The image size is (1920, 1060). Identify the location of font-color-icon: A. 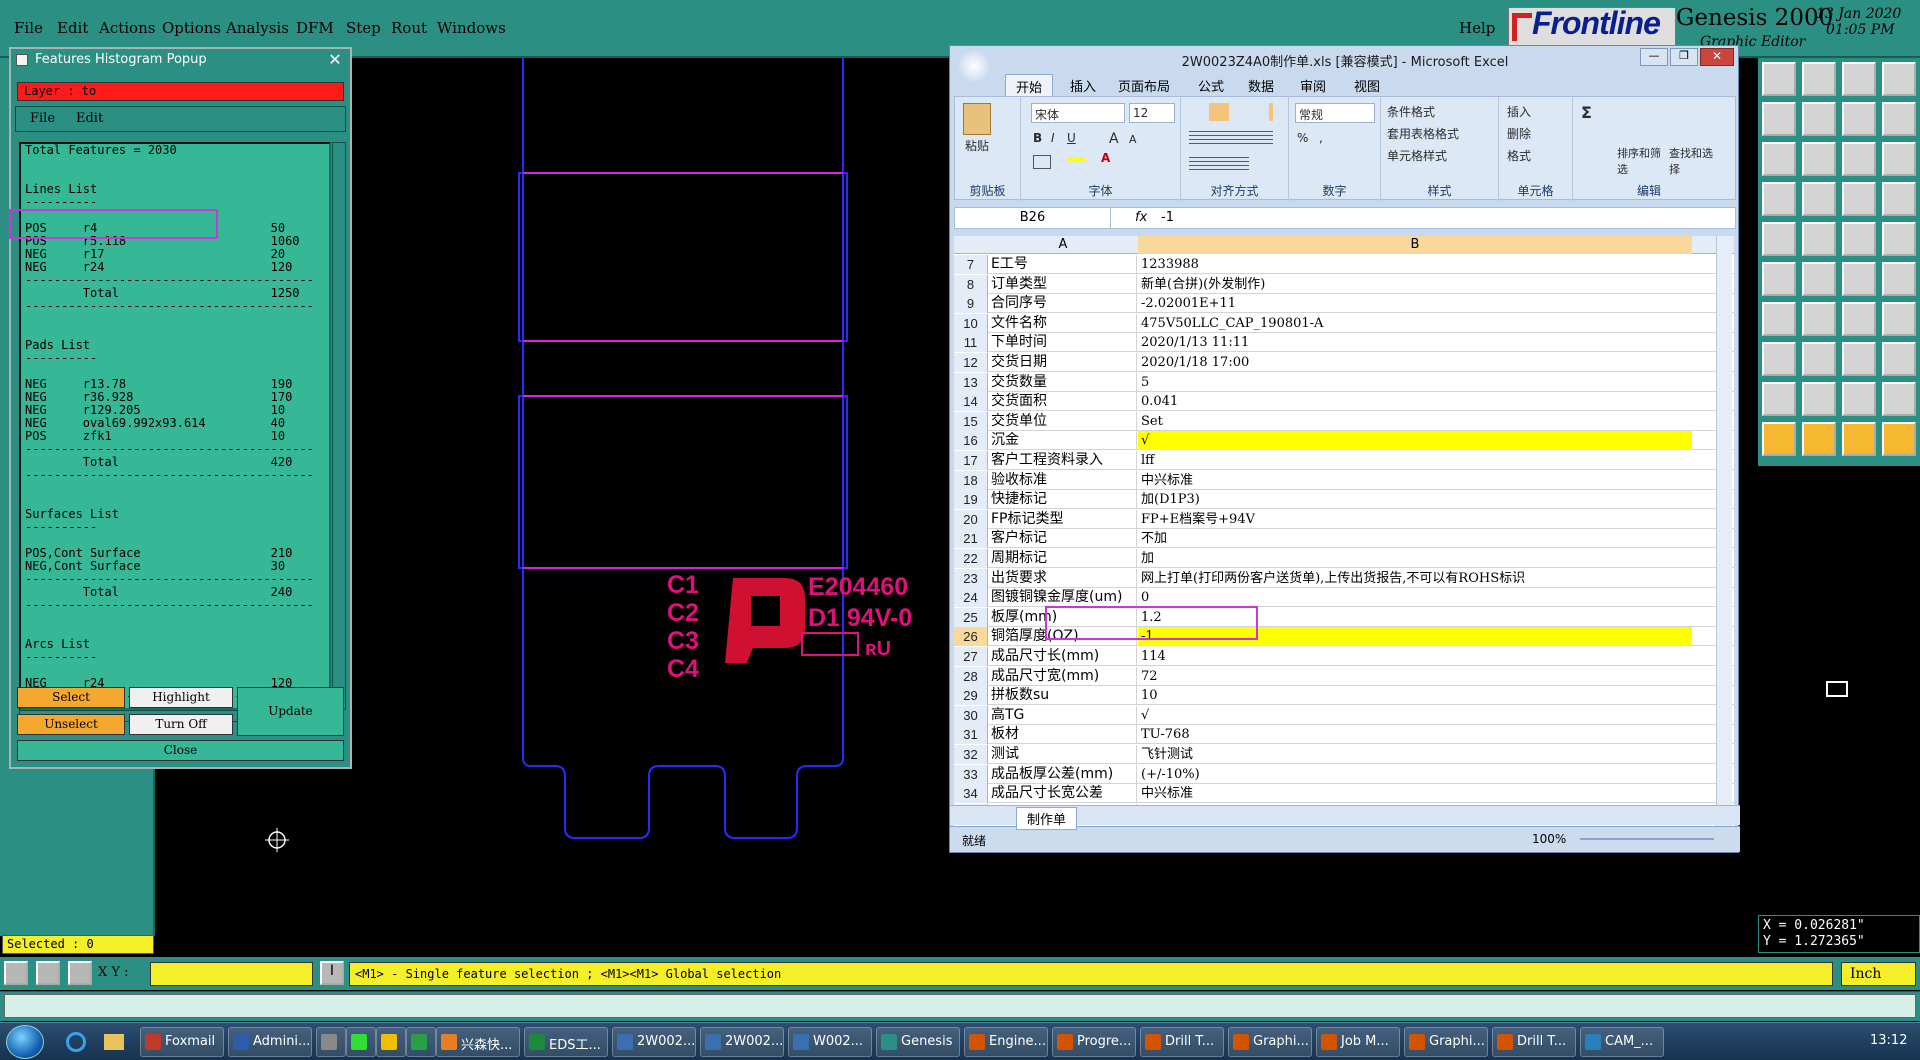
(1105, 158).